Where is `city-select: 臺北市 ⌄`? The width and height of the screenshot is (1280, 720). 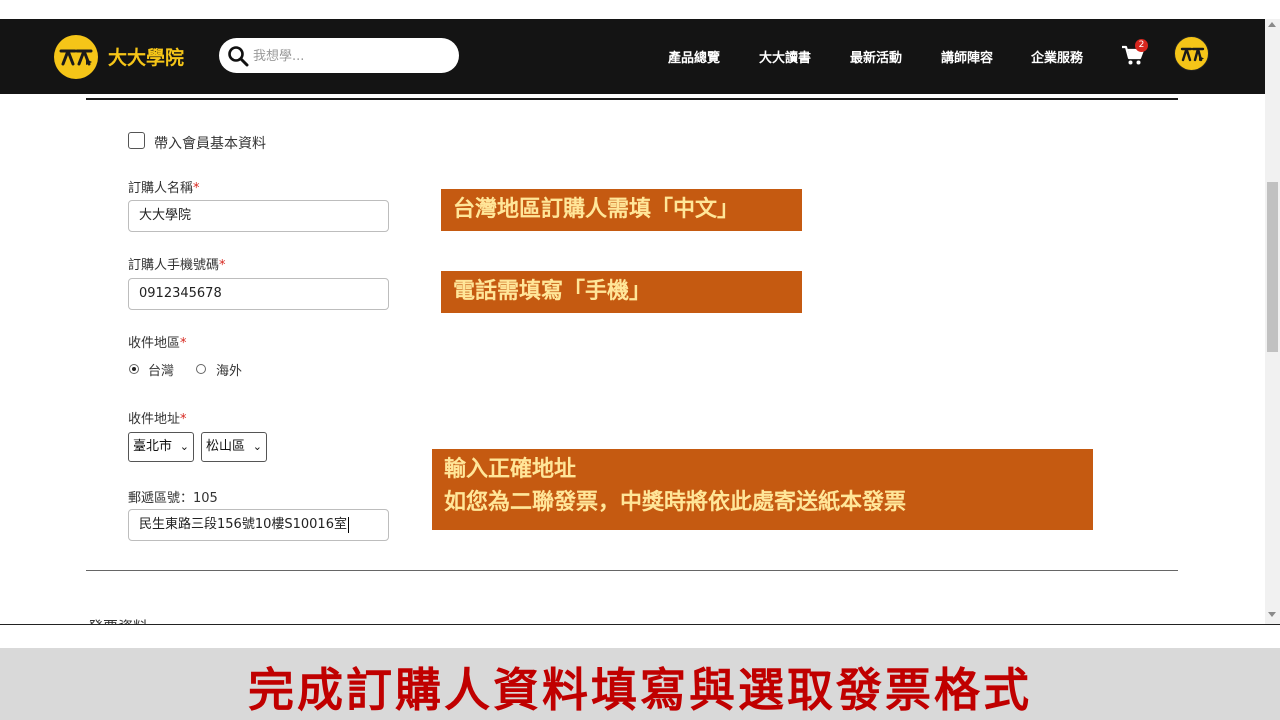
city-select: 臺北市 ⌄ is located at coordinates (161, 447).